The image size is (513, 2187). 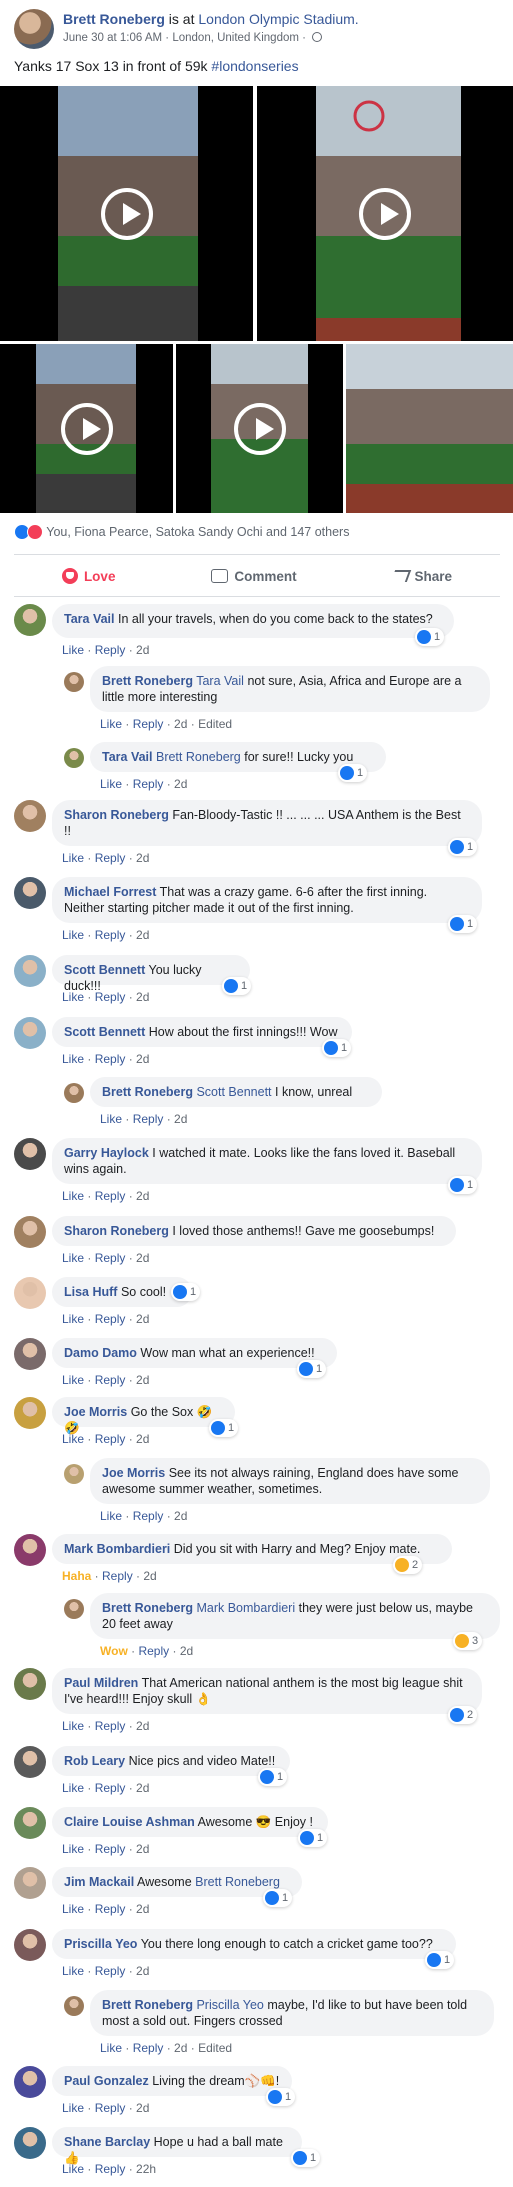 What do you see at coordinates (110, 892) in the screenshot?
I see `commenter-name: Michael Forrest` at bounding box center [110, 892].